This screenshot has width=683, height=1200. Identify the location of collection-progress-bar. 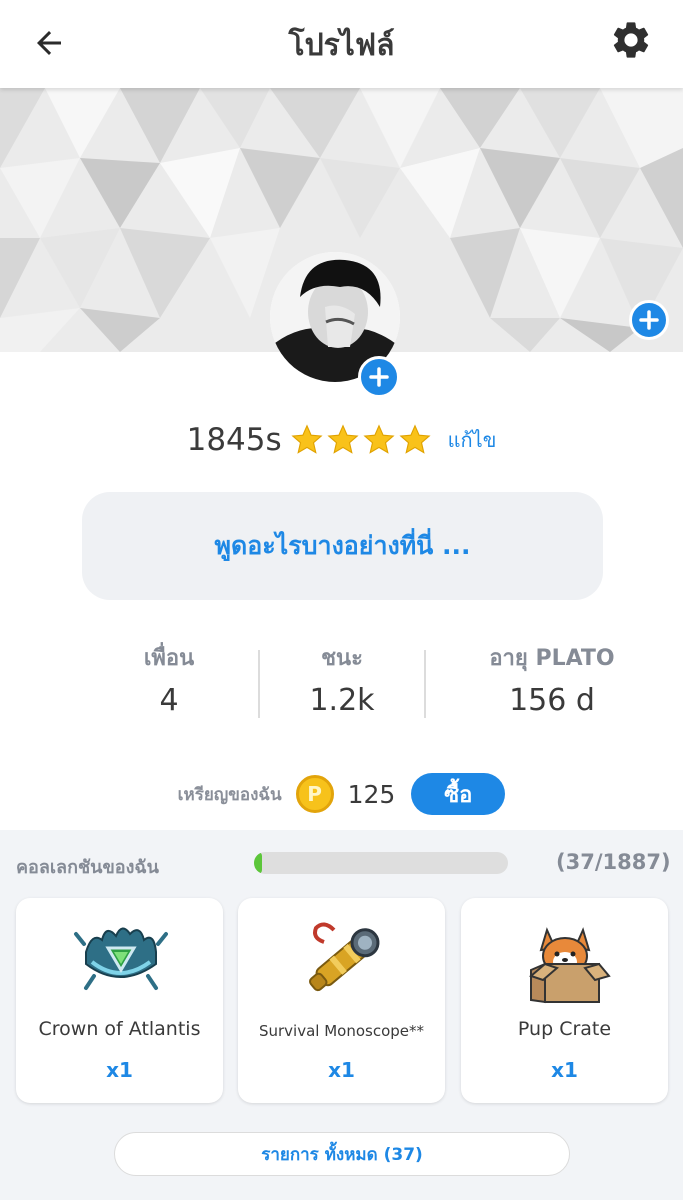
(381, 863).